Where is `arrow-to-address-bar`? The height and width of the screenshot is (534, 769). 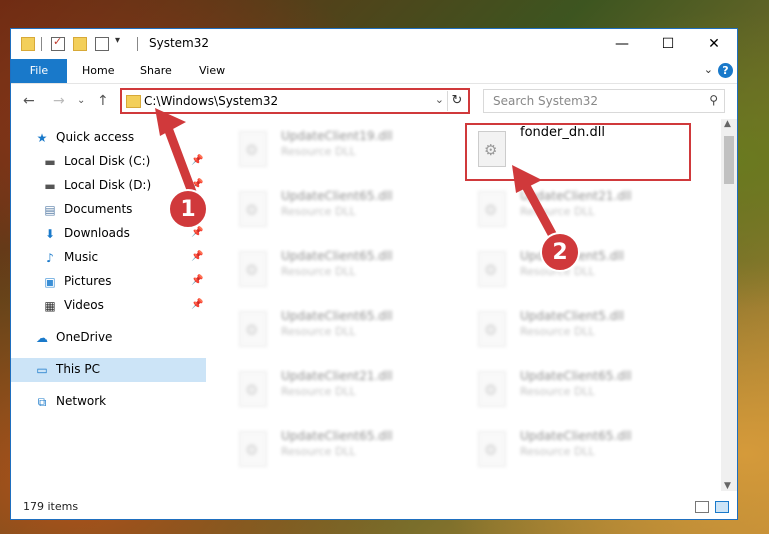
arrow-to-address-bar is located at coordinates (177, 156).